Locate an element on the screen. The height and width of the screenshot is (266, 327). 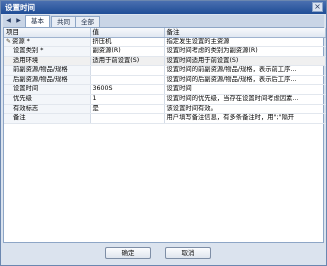
title-bar: 设置时间 × is located at coordinates (163, 7).